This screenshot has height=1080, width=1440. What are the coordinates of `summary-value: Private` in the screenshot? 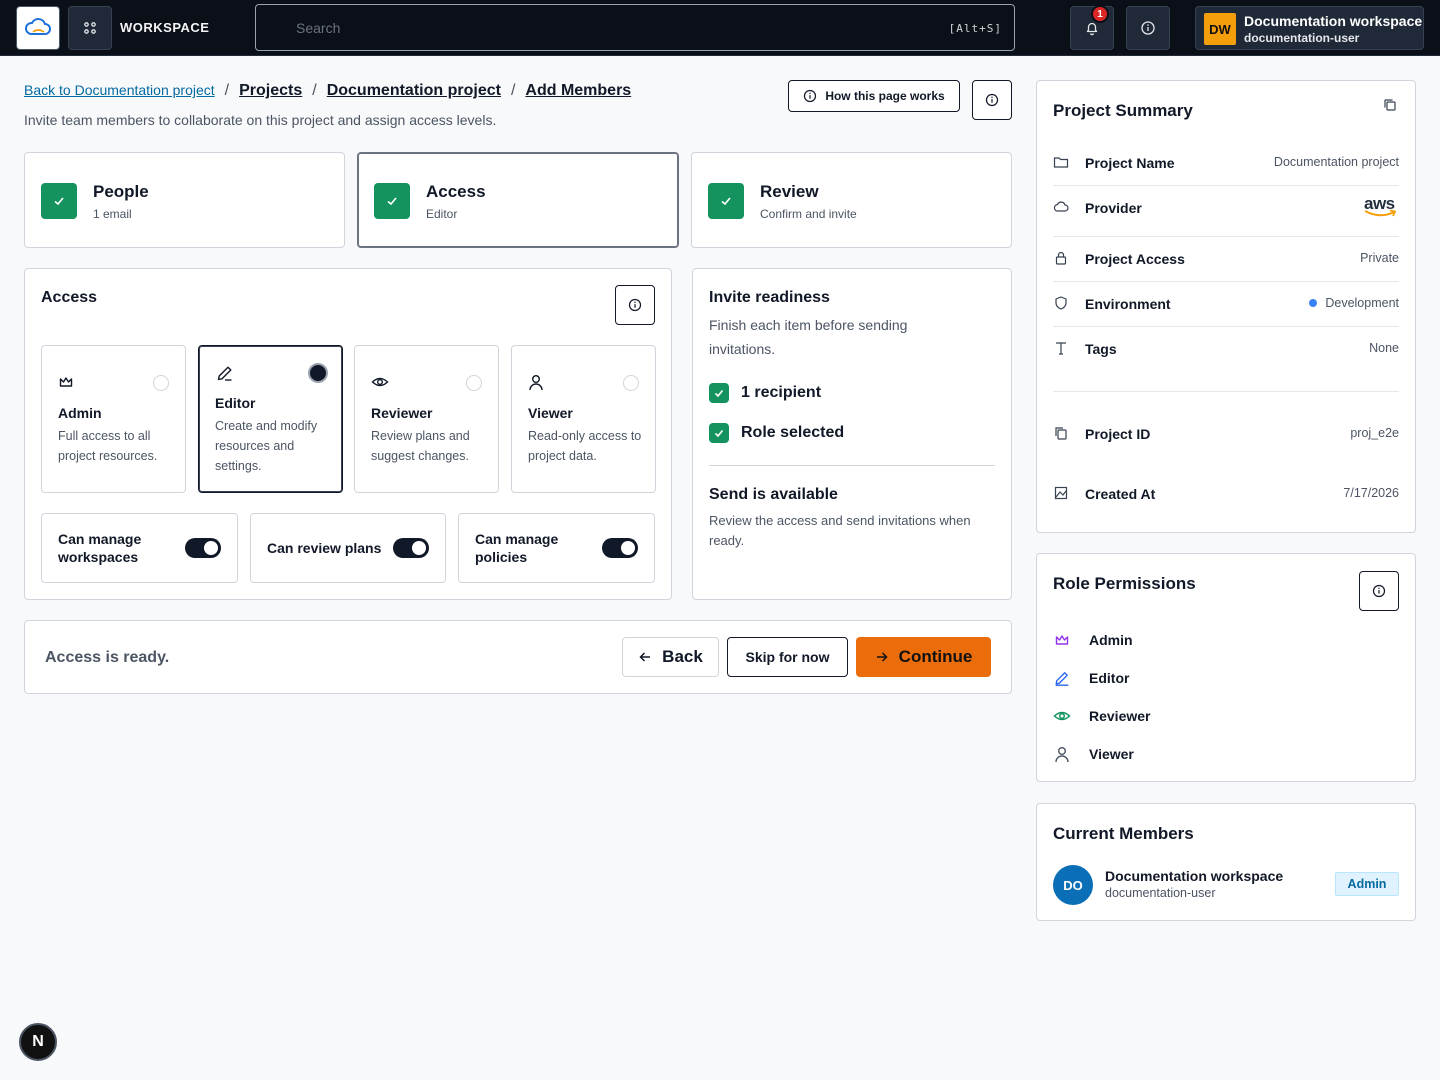 It's located at (1379, 258).